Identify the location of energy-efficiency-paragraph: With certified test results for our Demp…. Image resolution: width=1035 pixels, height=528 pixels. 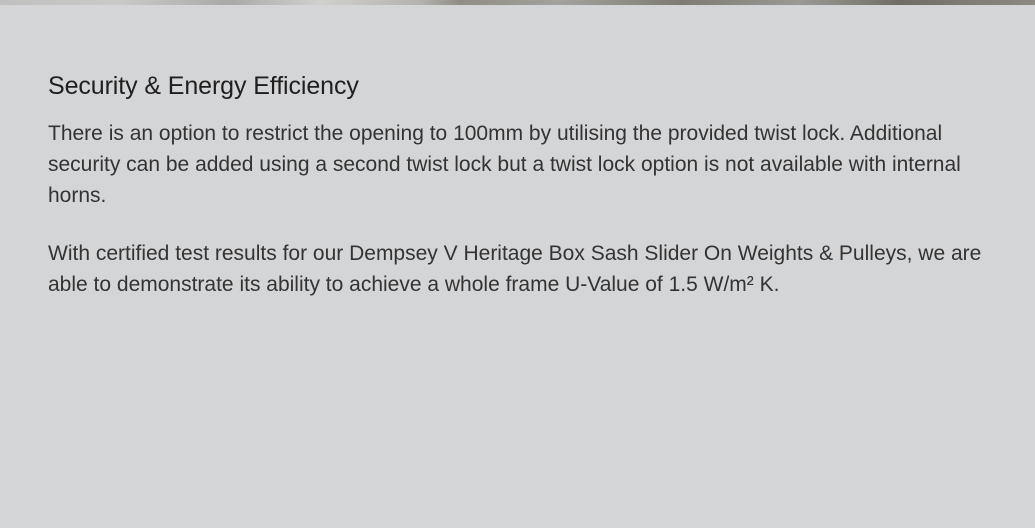
(515, 269).